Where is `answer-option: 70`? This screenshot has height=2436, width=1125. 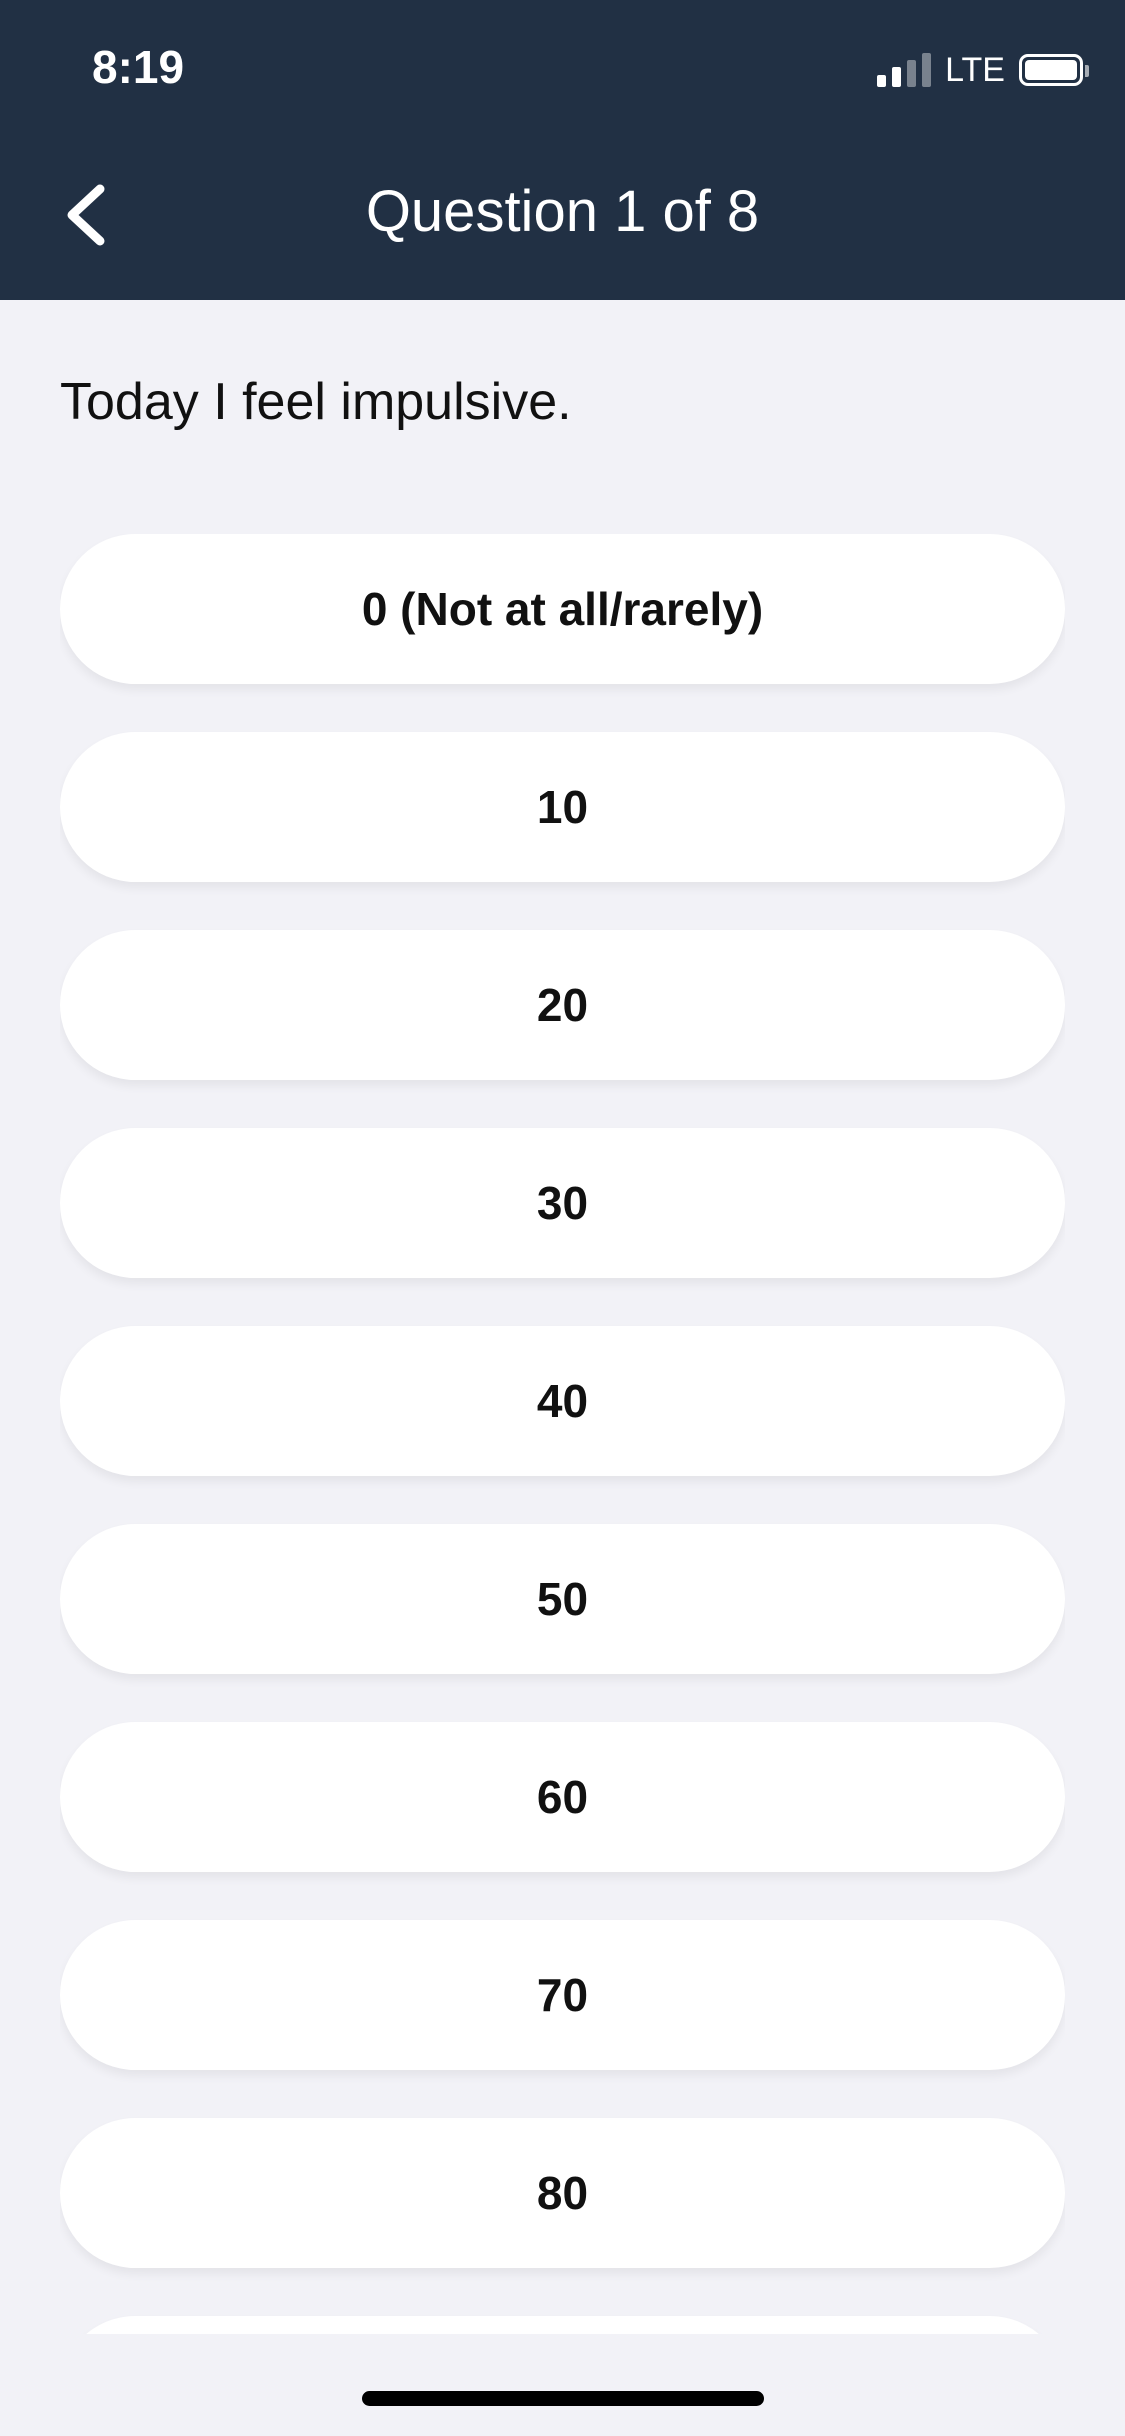 answer-option: 70 is located at coordinates (562, 1995).